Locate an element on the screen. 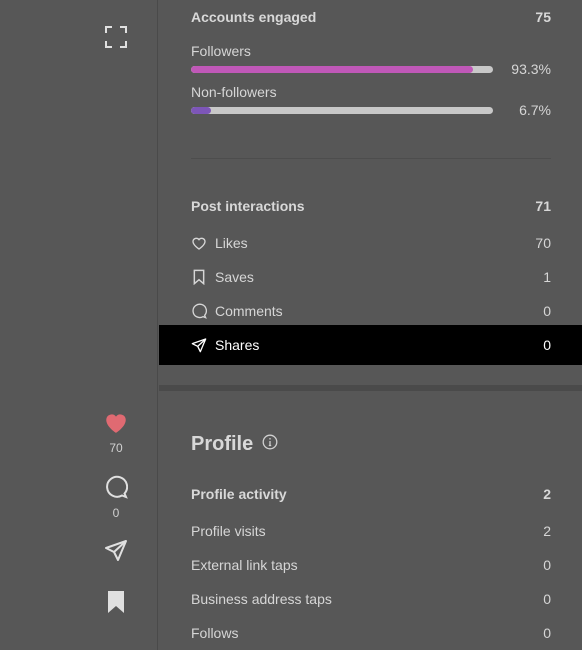 The height and width of the screenshot is (650, 582). comment-icon is located at coordinates (116, 489).